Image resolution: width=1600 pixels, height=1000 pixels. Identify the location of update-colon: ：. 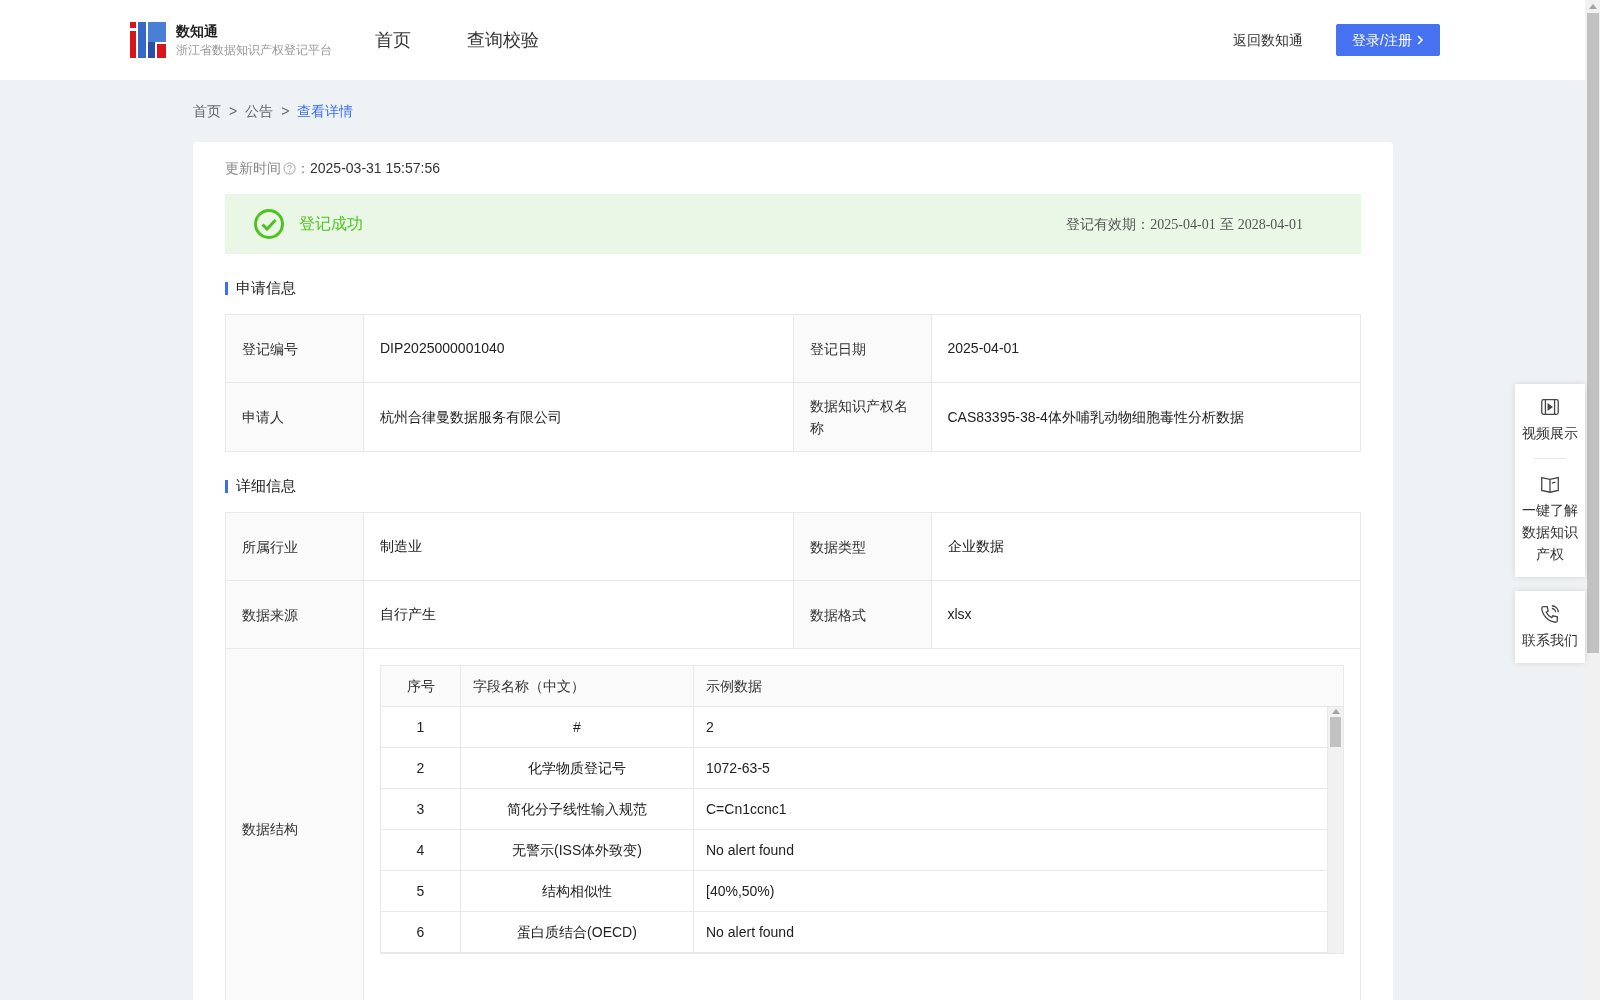
(303, 168).